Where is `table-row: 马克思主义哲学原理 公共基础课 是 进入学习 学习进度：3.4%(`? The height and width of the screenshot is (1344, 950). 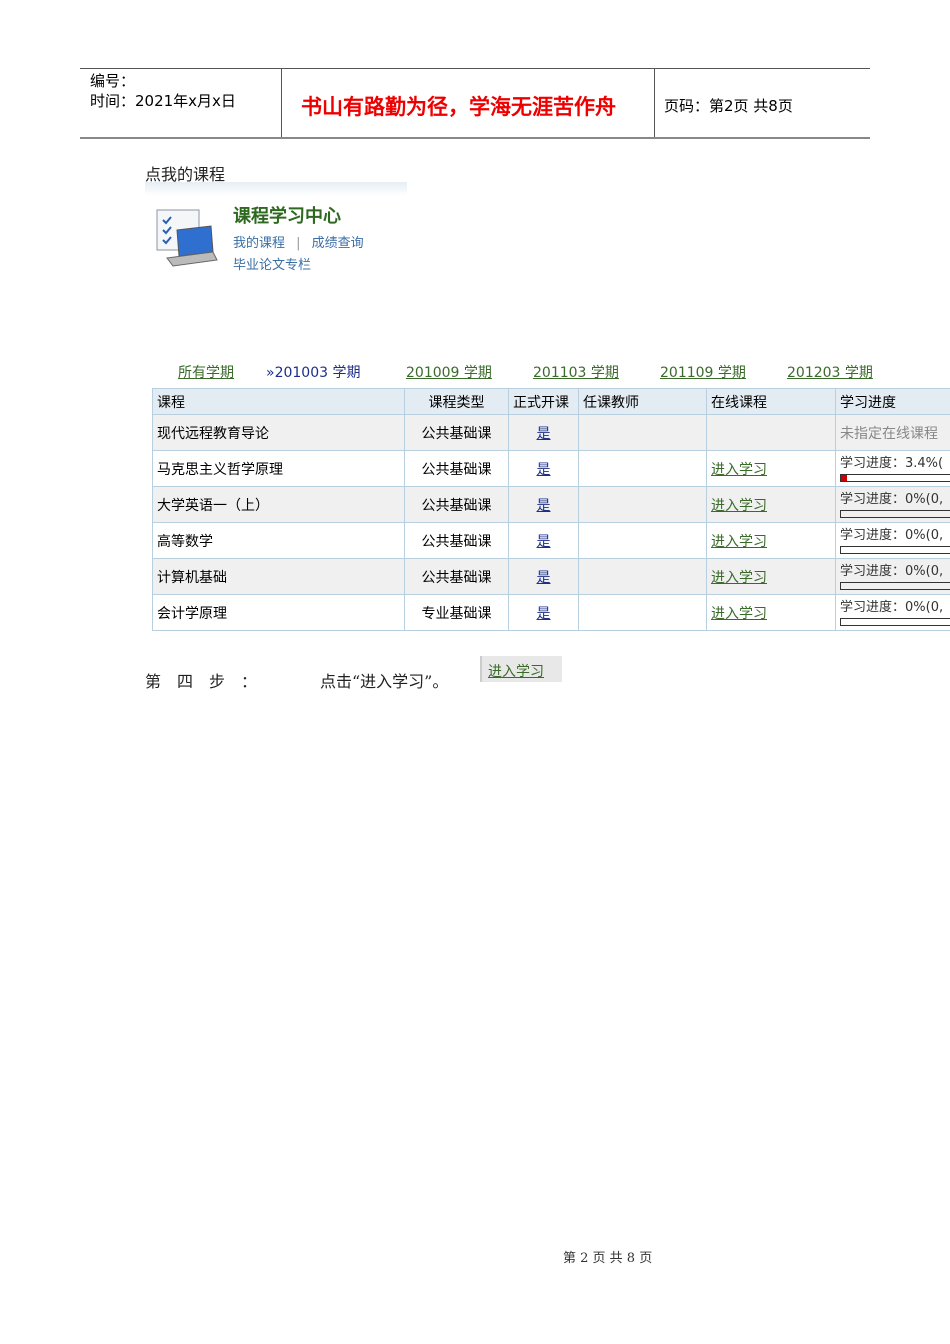 table-row: 马克思主义哲学原理 公共基础课 是 进入学习 学习进度：3.4%( is located at coordinates (551, 468).